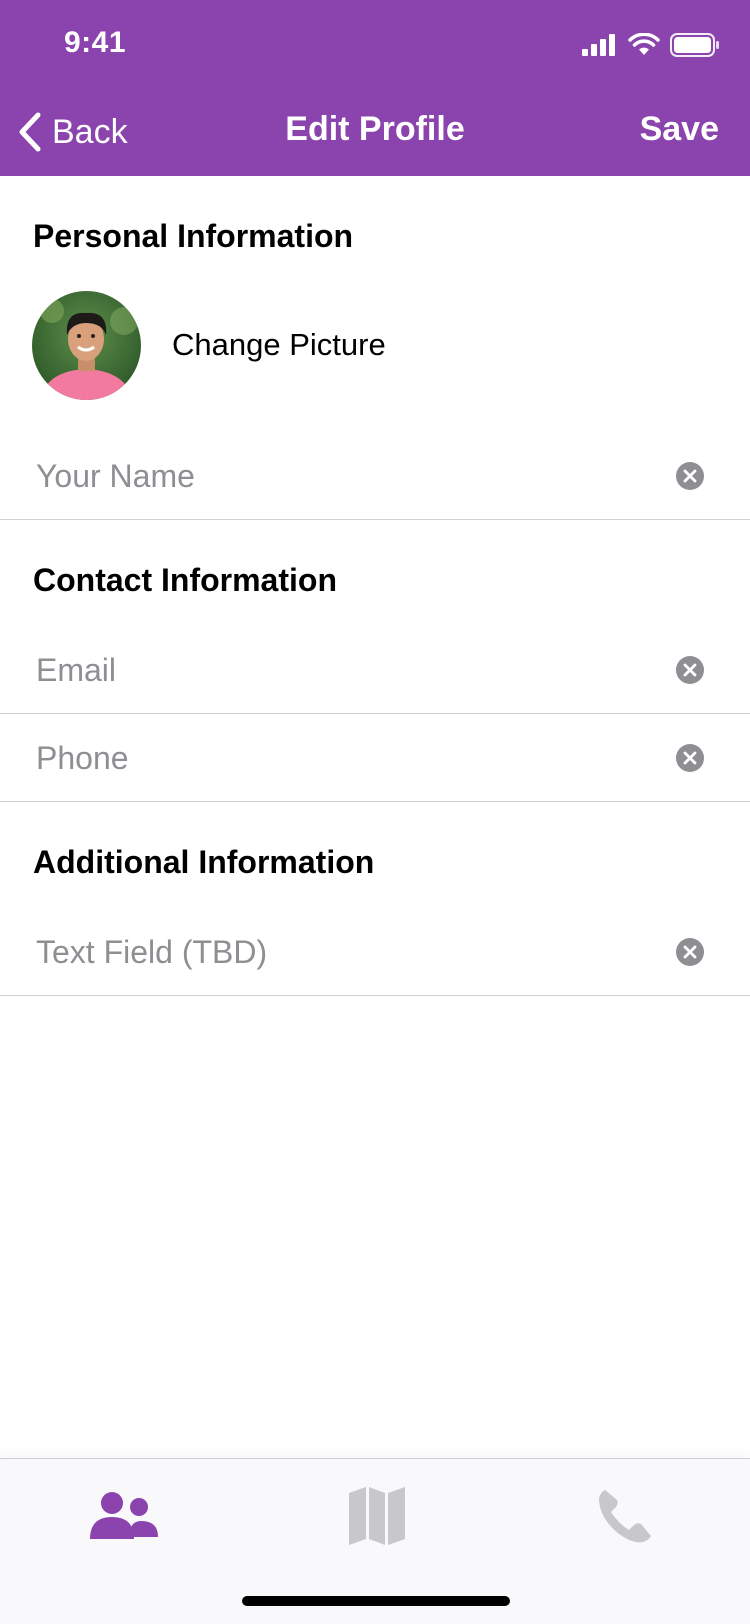 Image resolution: width=750 pixels, height=1624 pixels. Describe the element at coordinates (95, 42) in the screenshot. I see `status-time: 9:41` at that location.